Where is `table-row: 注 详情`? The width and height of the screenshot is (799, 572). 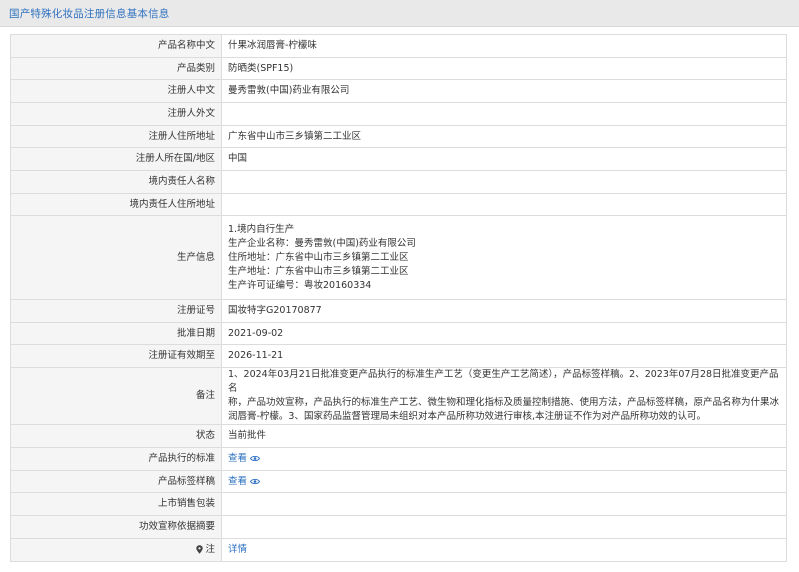 table-row: 注 详情 is located at coordinates (398, 550).